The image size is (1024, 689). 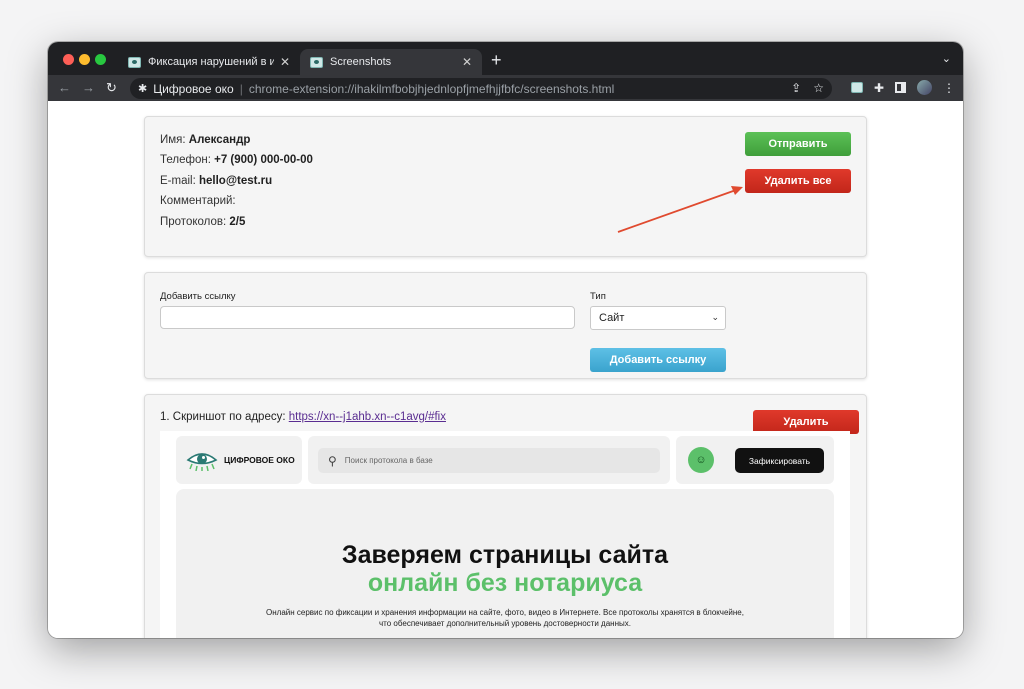 What do you see at coordinates (505, 583) in the screenshot?
I see `hero-title-accent: онлайн без нотариуса` at bounding box center [505, 583].